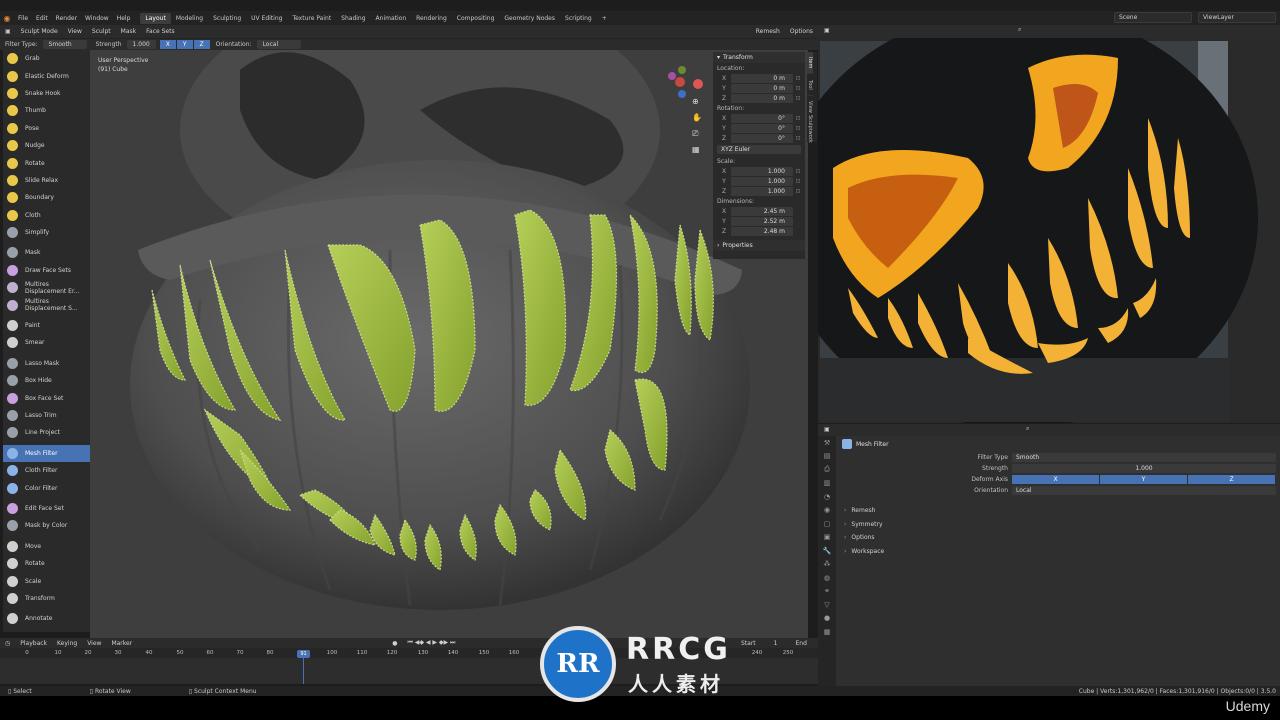 This screenshot has height=720, width=1280. I want to click on menu-mask: Mask, so click(128, 31).